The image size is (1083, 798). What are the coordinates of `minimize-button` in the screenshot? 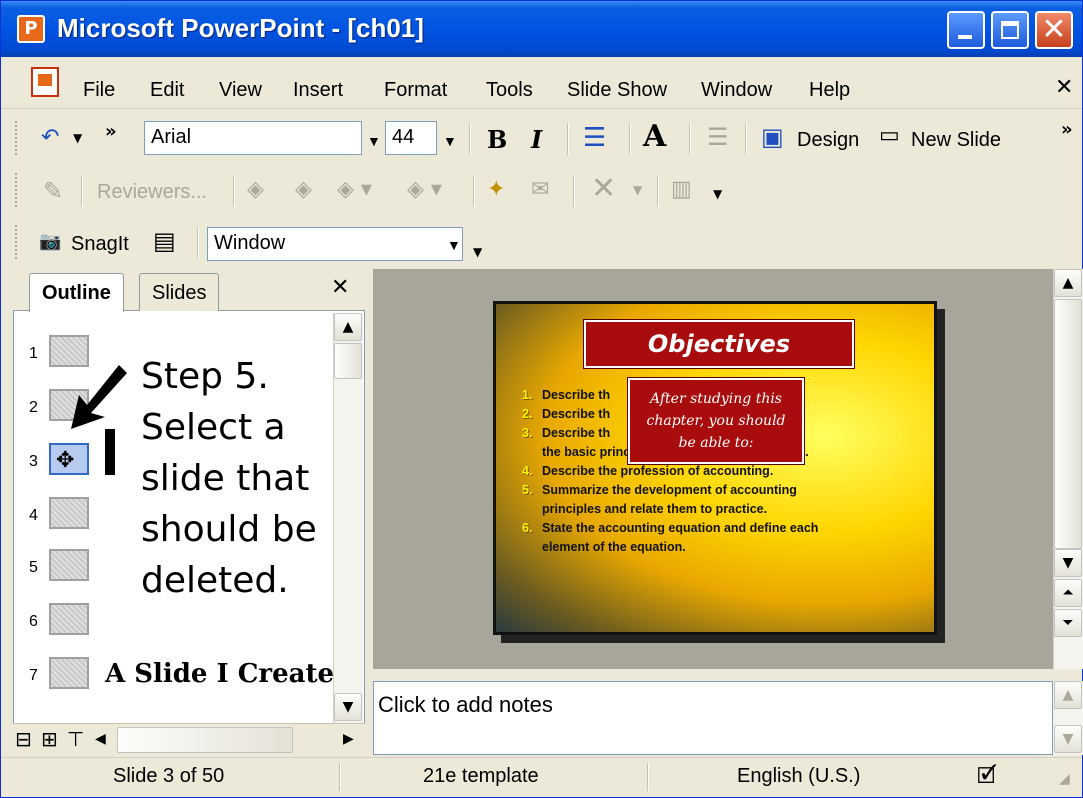 It's located at (966, 30).